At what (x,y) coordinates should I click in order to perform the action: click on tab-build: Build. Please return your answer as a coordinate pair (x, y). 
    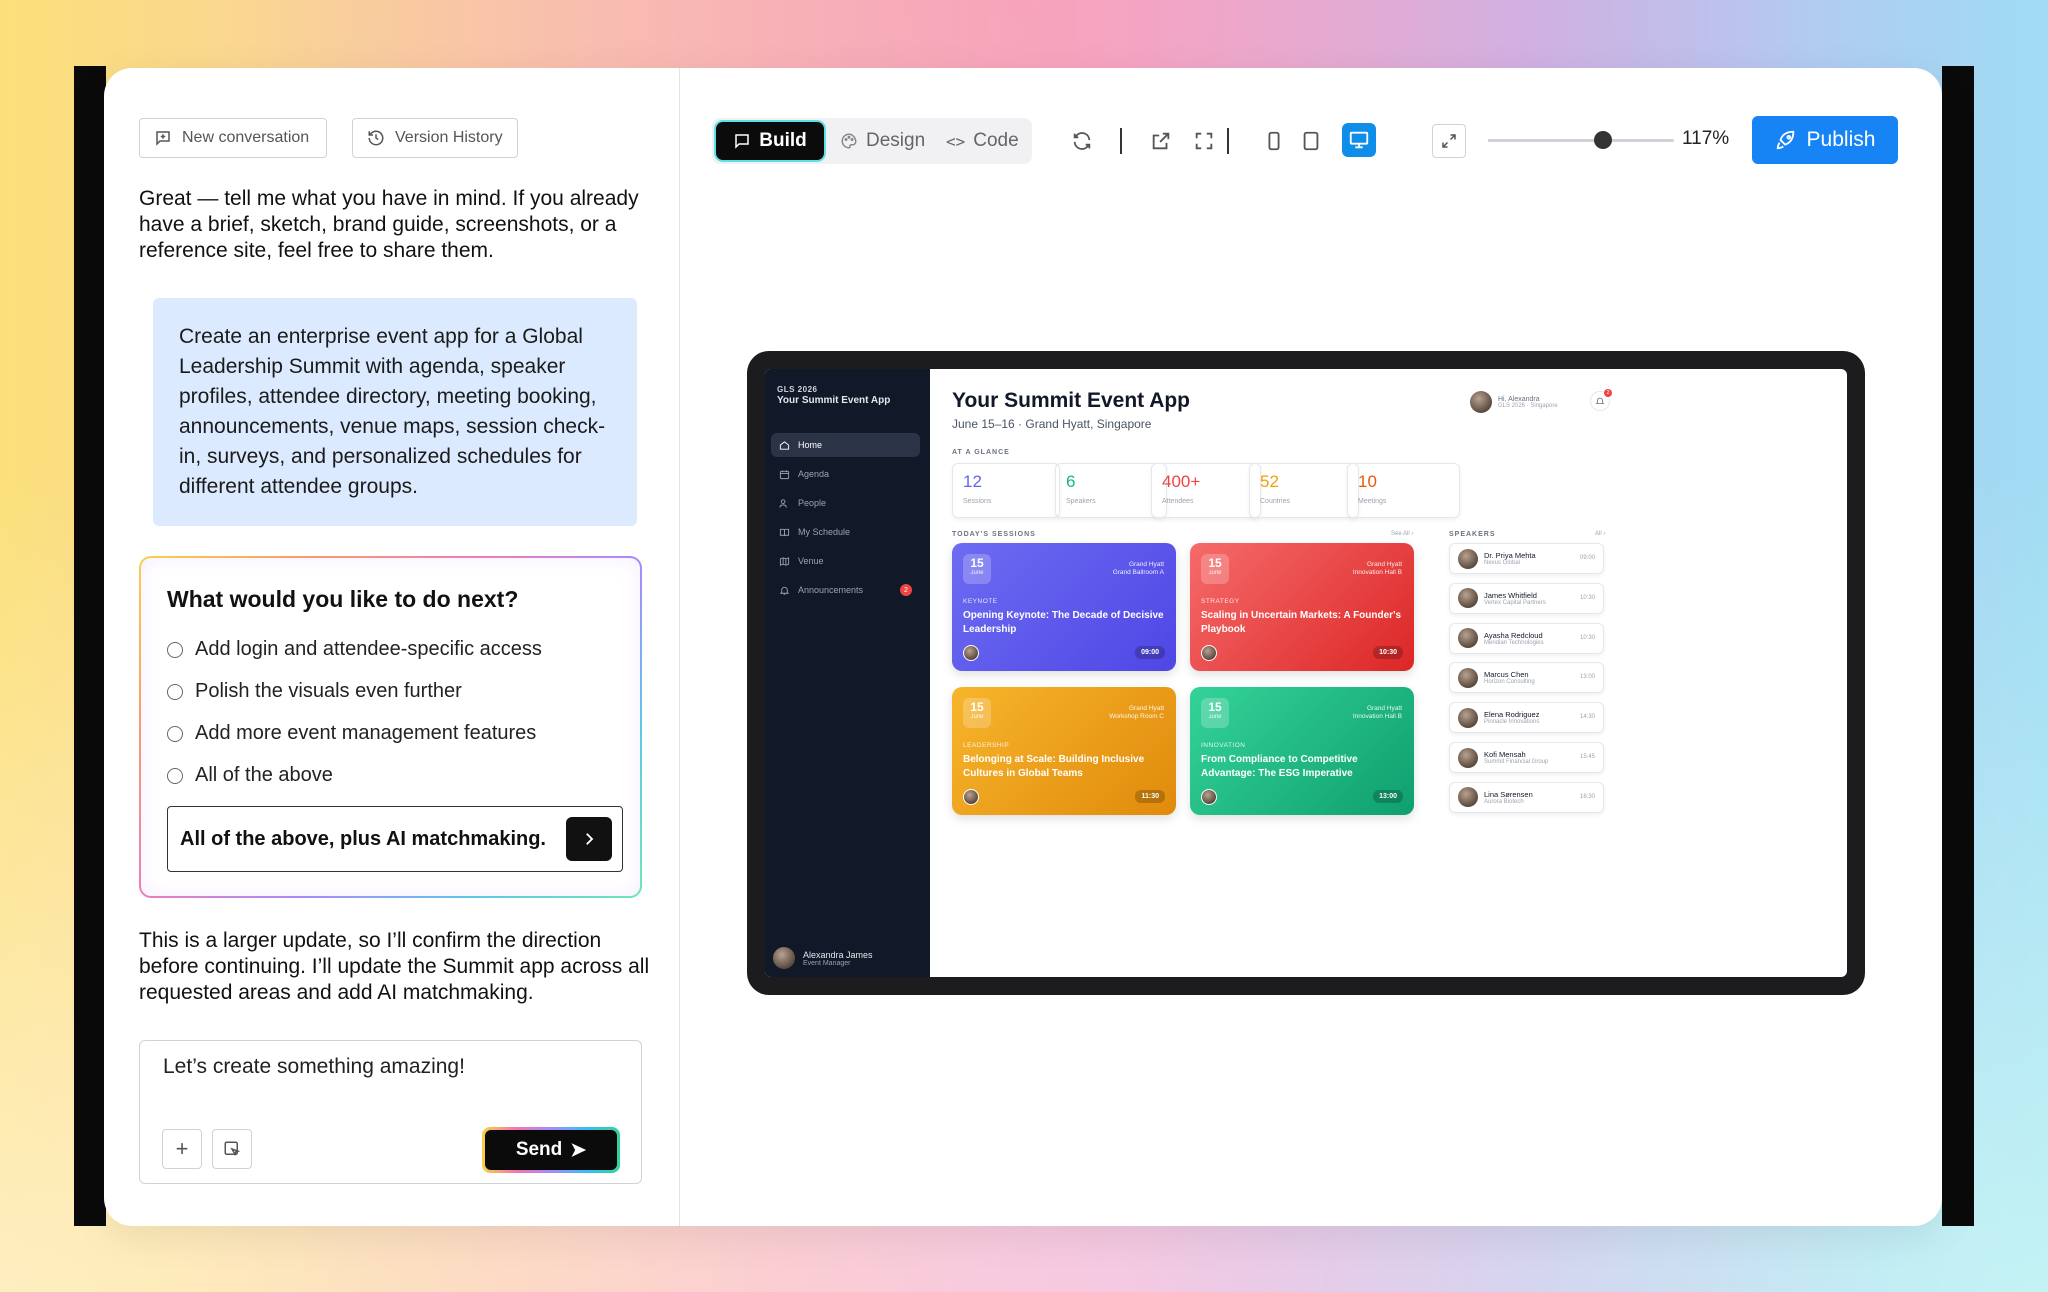
    Looking at the image, I should click on (770, 141).